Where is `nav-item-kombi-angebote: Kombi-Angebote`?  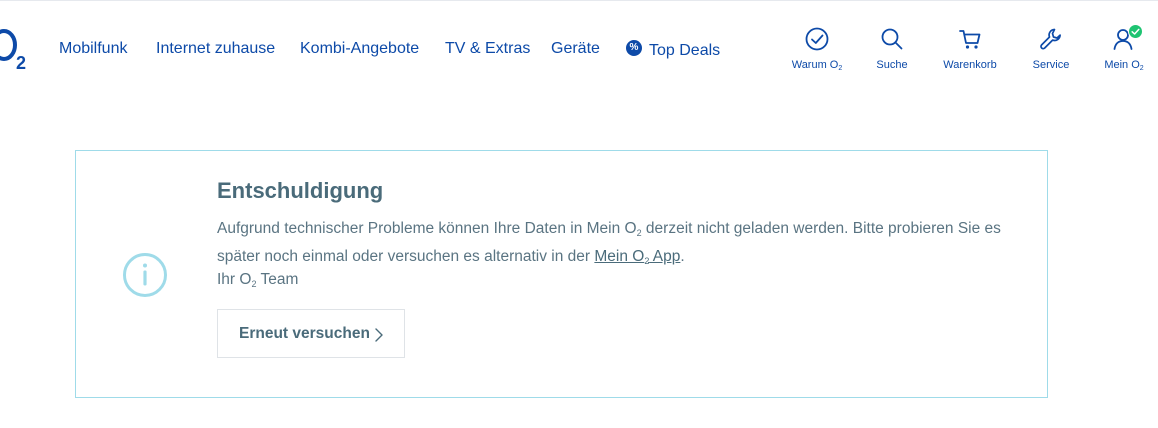
nav-item-kombi-angebote: Kombi-Angebote is located at coordinates (359, 49).